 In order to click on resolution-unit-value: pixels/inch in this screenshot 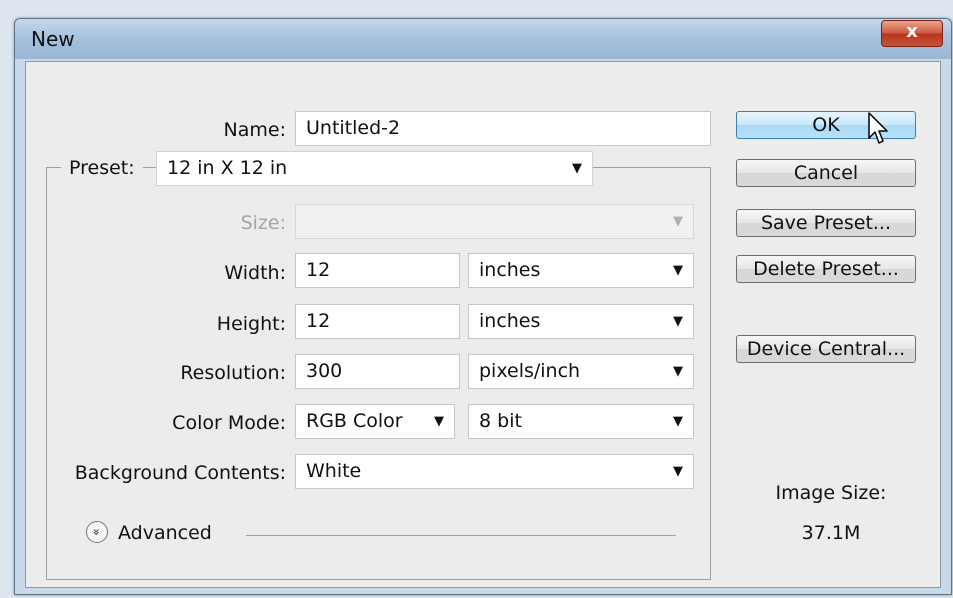, I will do `click(530, 371)`.